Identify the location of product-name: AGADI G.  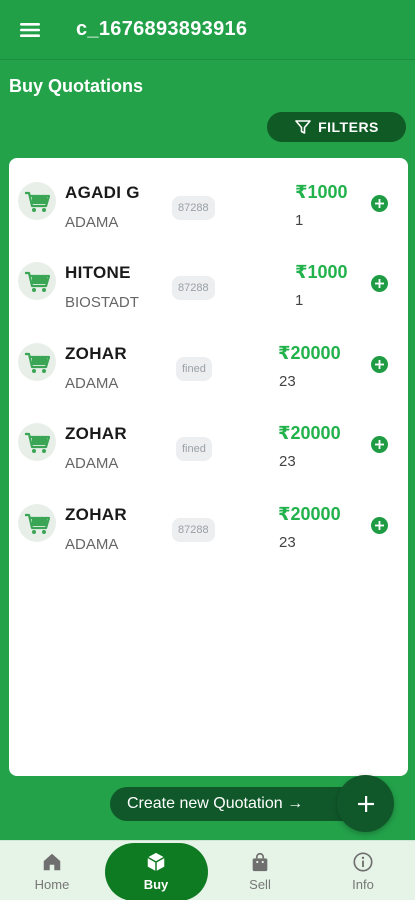
(102, 192).